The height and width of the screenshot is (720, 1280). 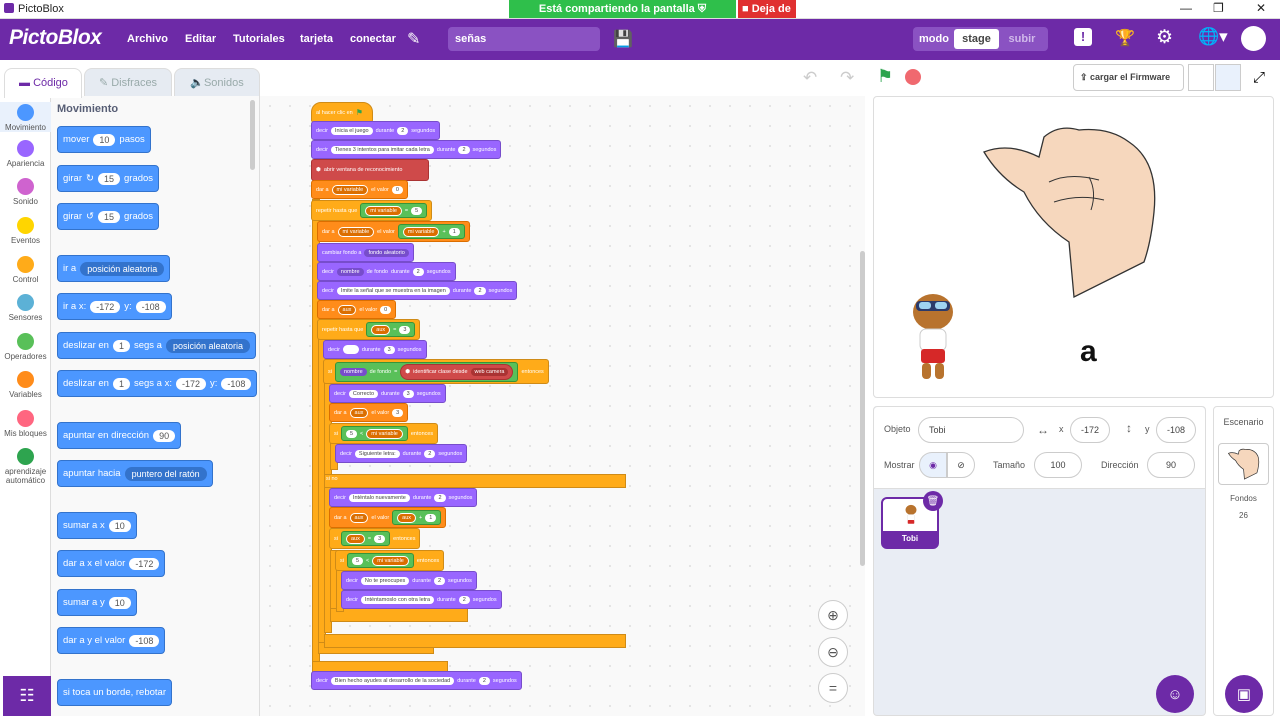 I want to click on block-dar-y: dar a y el valor -108, so click(x=111, y=640).